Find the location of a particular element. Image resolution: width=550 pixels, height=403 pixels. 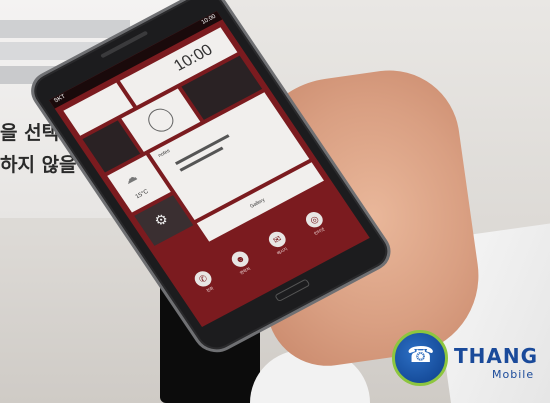

dock-glyph: ✉ is located at coordinates (277, 239).